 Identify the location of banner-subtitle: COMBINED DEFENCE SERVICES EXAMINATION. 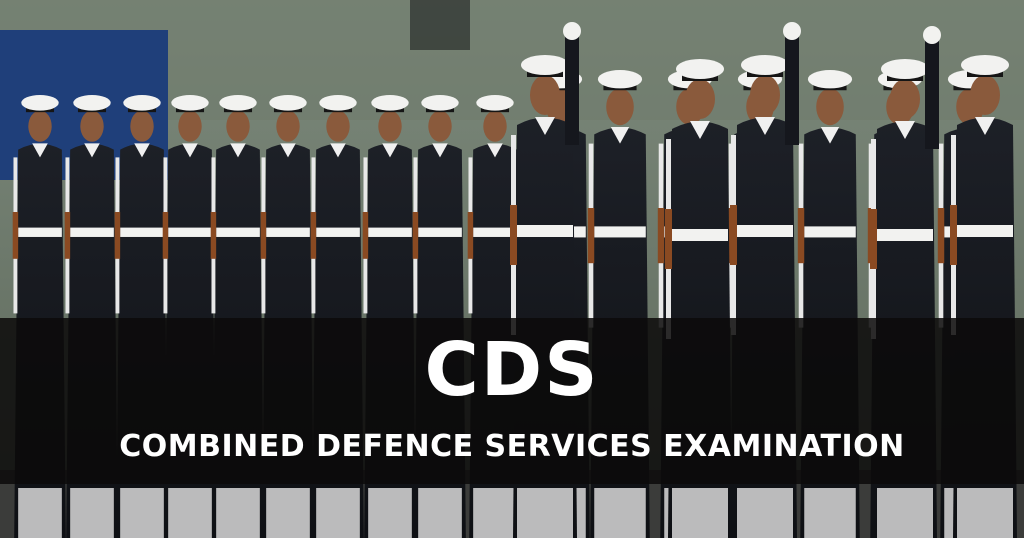
(512, 446).